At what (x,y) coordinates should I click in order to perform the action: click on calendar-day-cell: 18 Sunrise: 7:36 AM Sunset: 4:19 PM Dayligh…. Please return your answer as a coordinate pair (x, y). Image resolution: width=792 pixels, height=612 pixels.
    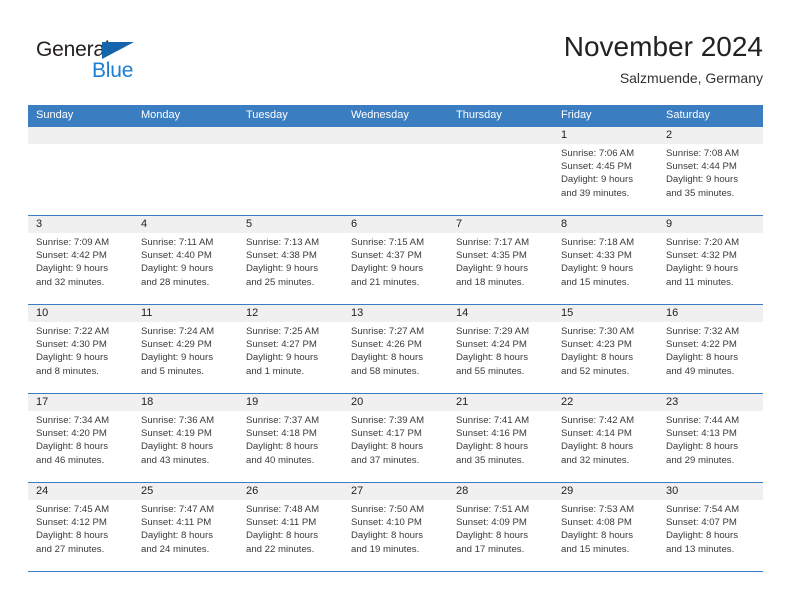
    Looking at the image, I should click on (185, 438).